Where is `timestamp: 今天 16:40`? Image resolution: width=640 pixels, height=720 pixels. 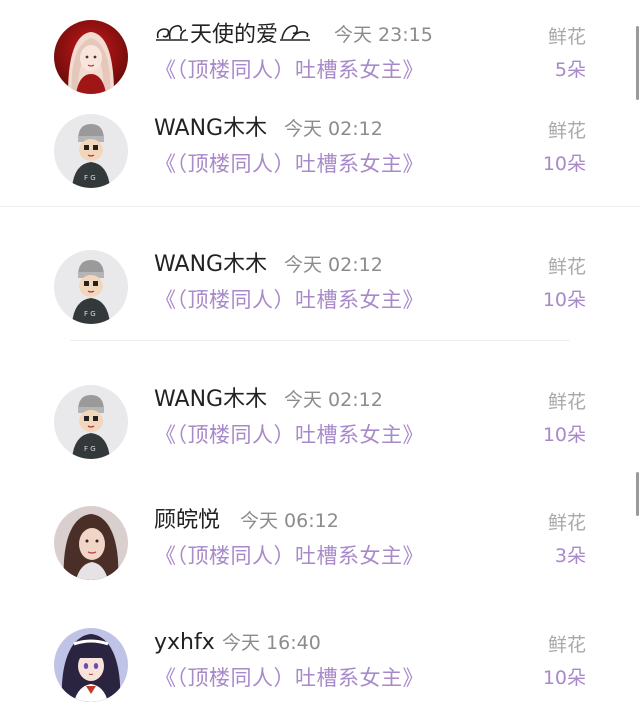 timestamp: 今天 16:40 is located at coordinates (271, 643).